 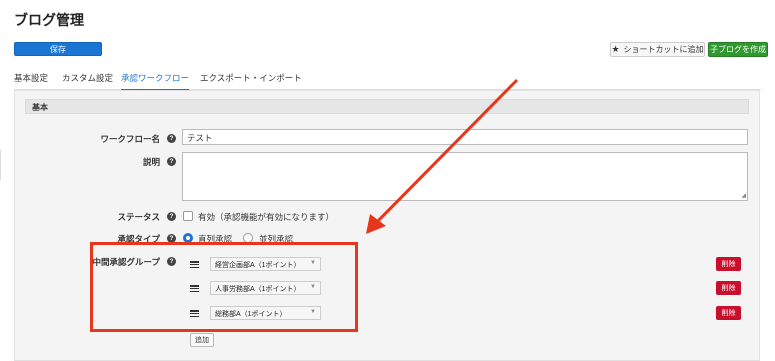 I want to click on workflow-name-label: ワークフロー名, so click(x=130, y=139).